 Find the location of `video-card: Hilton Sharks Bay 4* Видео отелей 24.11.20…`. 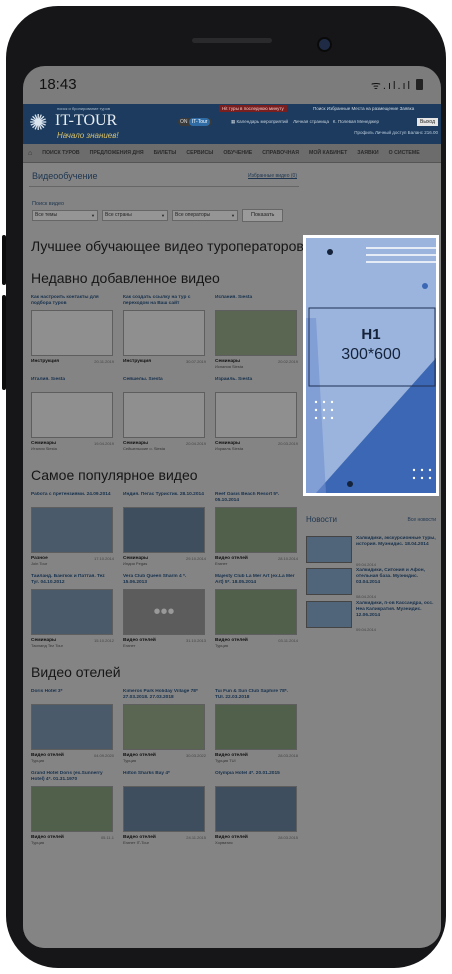

video-card: Hilton Sharks Bay 4* Видео отелей 24.11.20… is located at coordinates (164, 808).